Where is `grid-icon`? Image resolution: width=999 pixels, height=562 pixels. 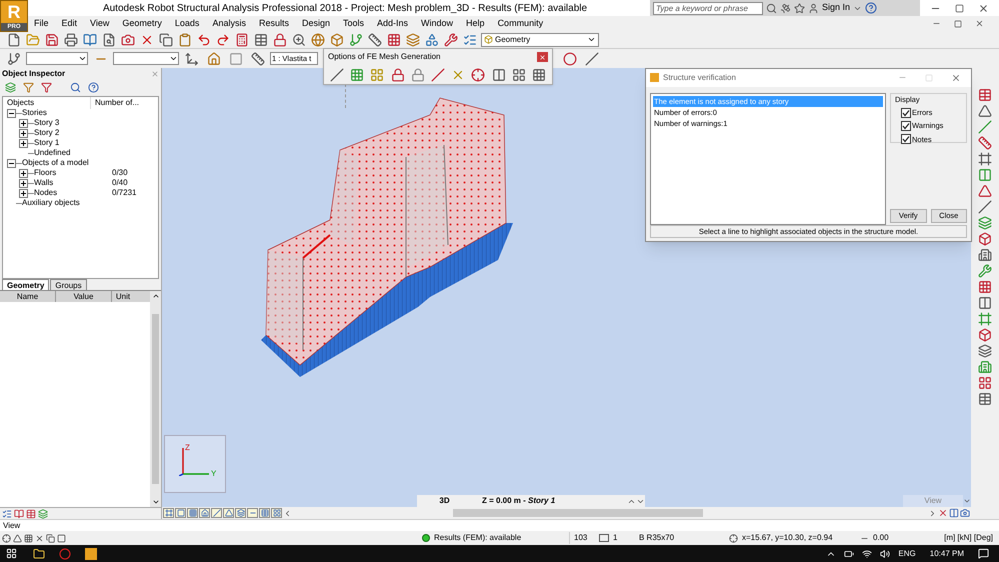 grid-icon is located at coordinates (393, 39).